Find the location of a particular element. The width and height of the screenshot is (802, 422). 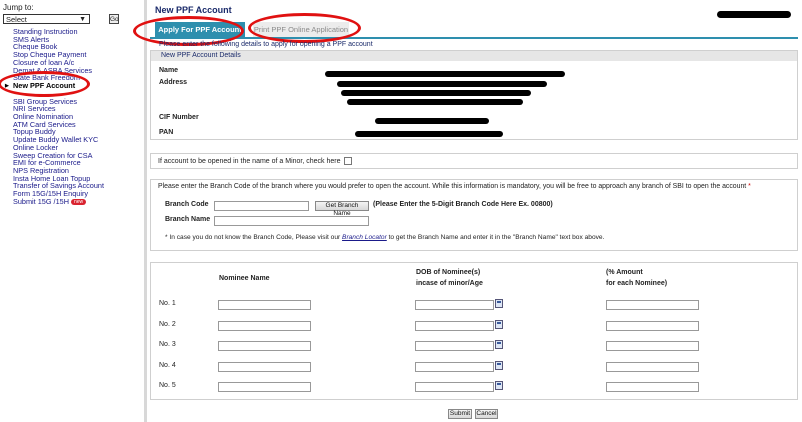

nominee-row-label: No. 3 is located at coordinates (167, 344).